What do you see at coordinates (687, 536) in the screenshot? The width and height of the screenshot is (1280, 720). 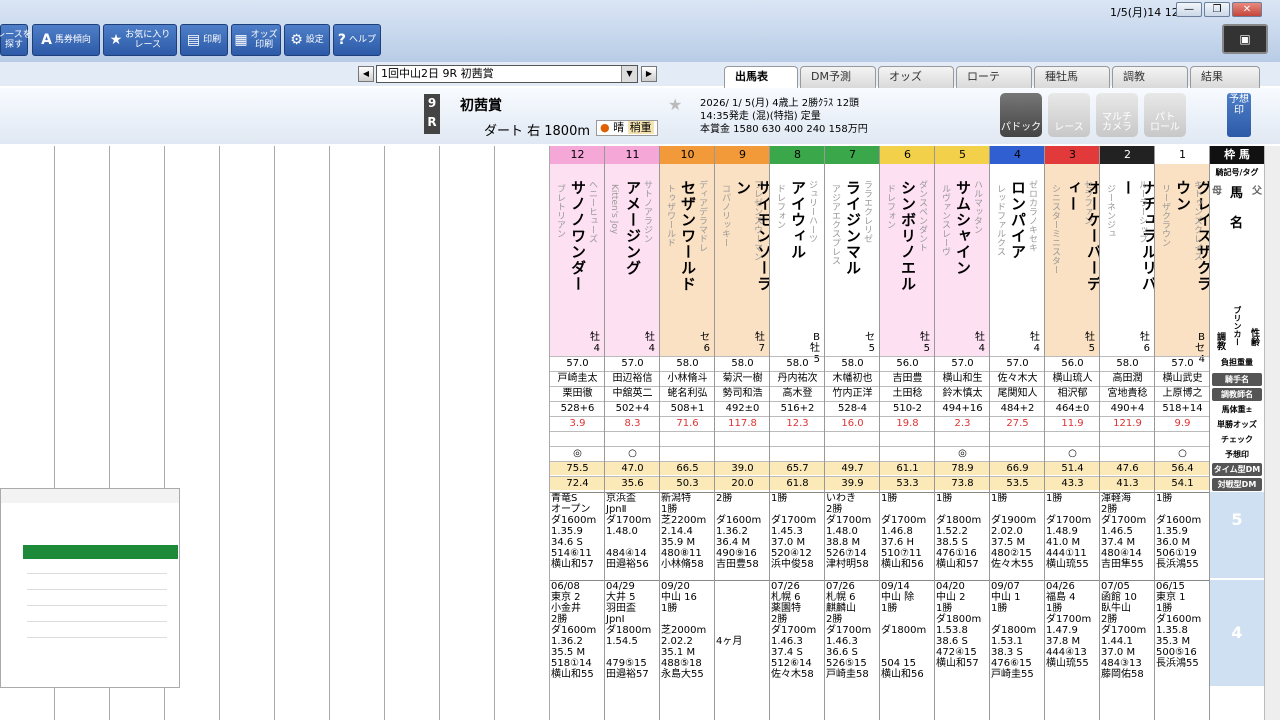 I see `past-race-1: 新潟特 1勝 芝2200m 2.14.4 35.9 M 480⑧11 小林脩58` at bounding box center [687, 536].